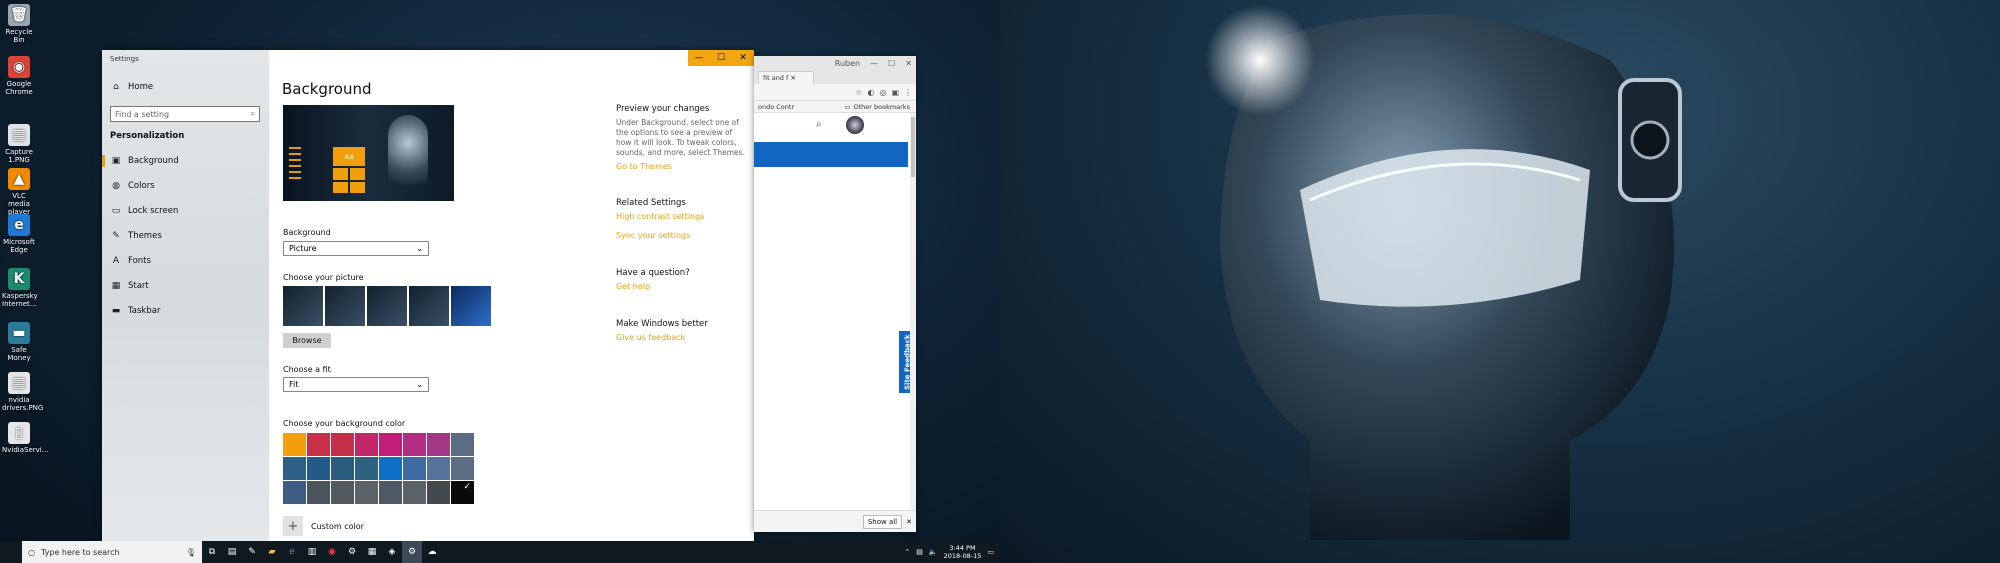 This screenshot has height=563, width=2000. What do you see at coordinates (232, 552) in the screenshot?
I see `pinned-app-icon: ▤` at bounding box center [232, 552].